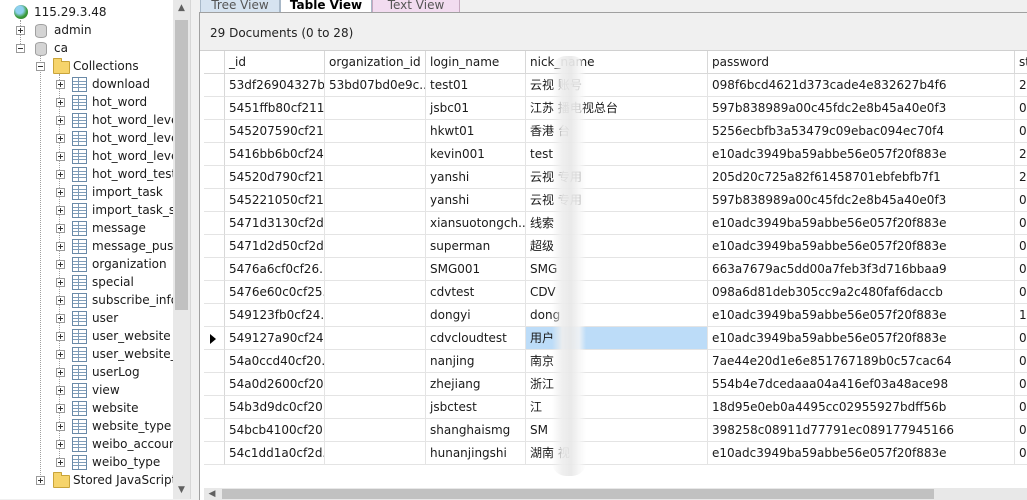 The height and width of the screenshot is (500, 1027). Describe the element at coordinates (476, 108) in the screenshot. I see `table-cell: jsbc01` at that location.